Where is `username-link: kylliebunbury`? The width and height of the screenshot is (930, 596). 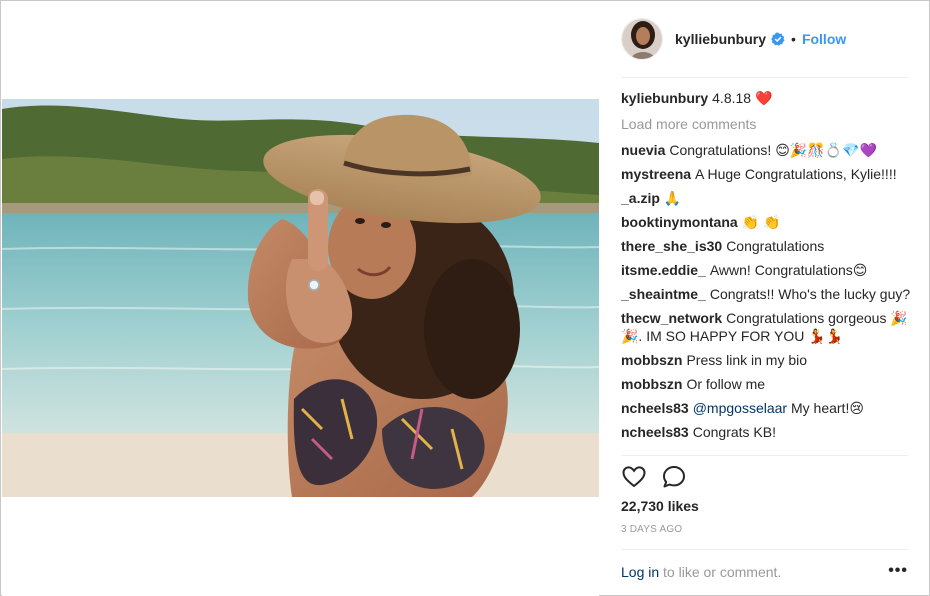 username-link: kylliebunbury is located at coordinates (720, 39).